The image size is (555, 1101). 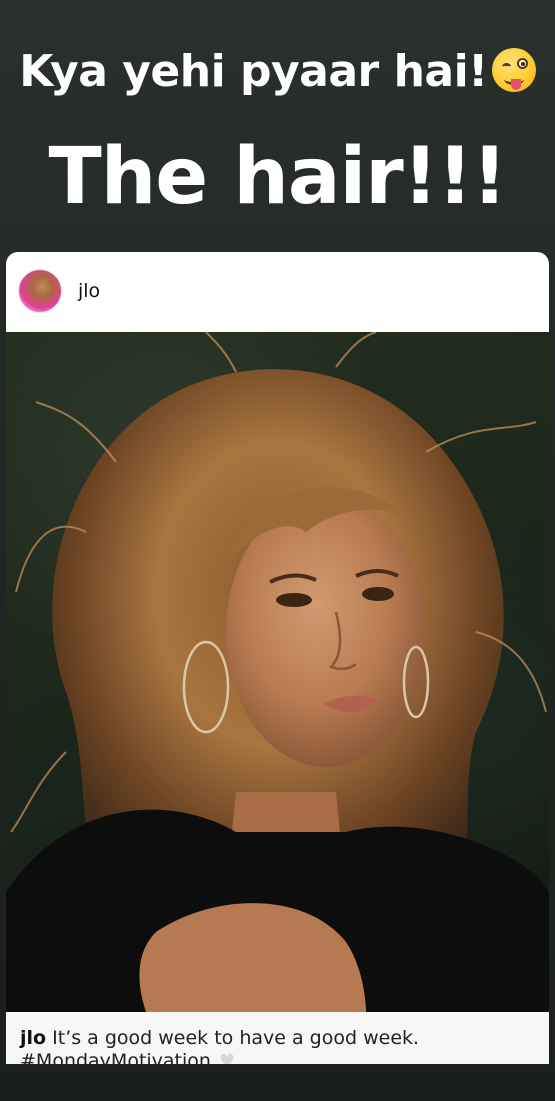 What do you see at coordinates (513, 70) in the screenshot?
I see `winking-tongue-emoji-icon` at bounding box center [513, 70].